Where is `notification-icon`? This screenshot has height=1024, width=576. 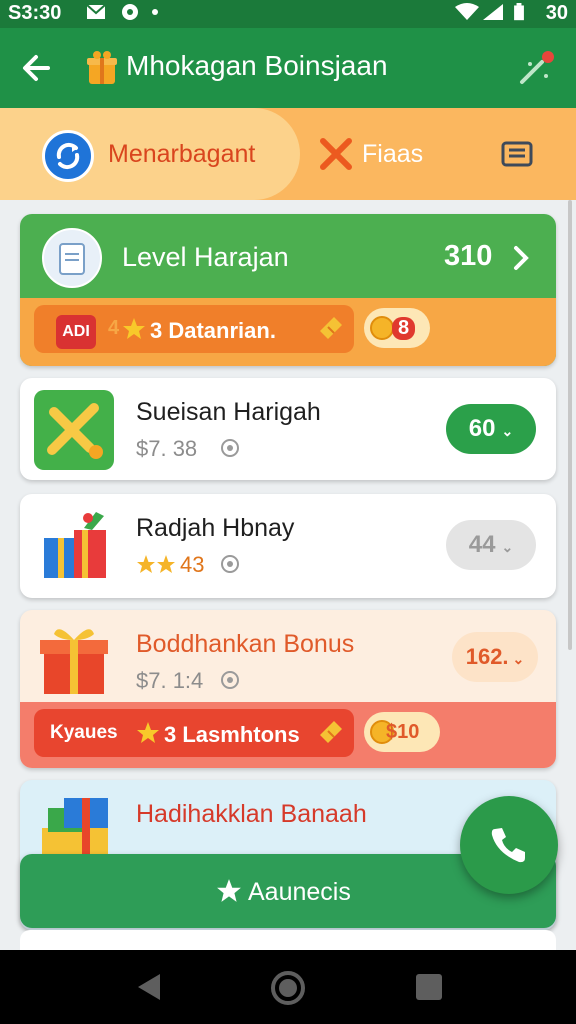 notification-icon is located at coordinates (130, 12).